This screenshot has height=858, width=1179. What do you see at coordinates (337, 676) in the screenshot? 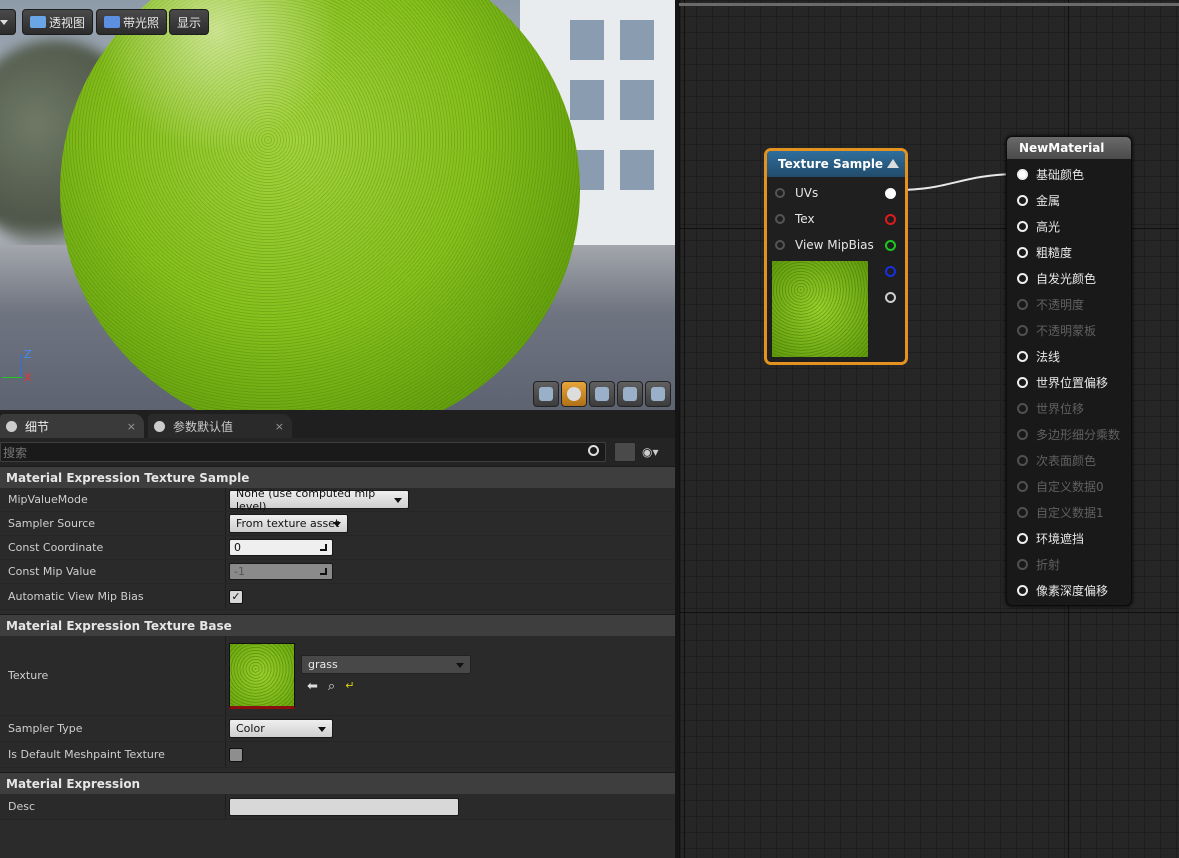
I see `texture-row: Texture grass ⬅ ⌕ ↵` at bounding box center [337, 676].